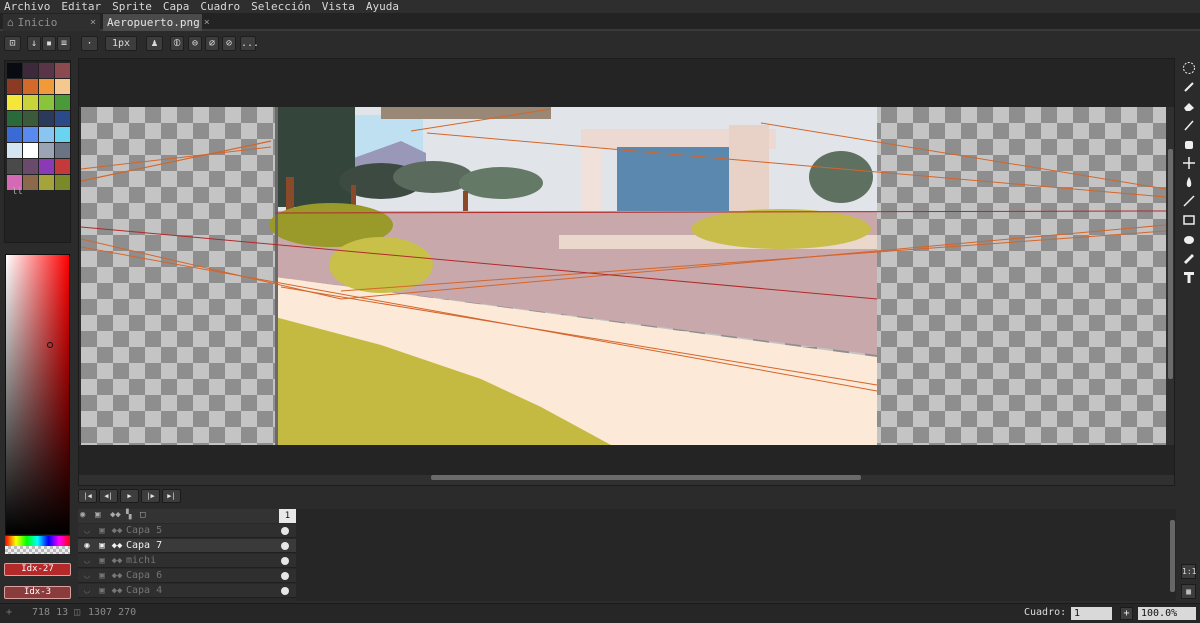  I want to click on pixel-perfect-icon: ⌀, so click(212, 43).